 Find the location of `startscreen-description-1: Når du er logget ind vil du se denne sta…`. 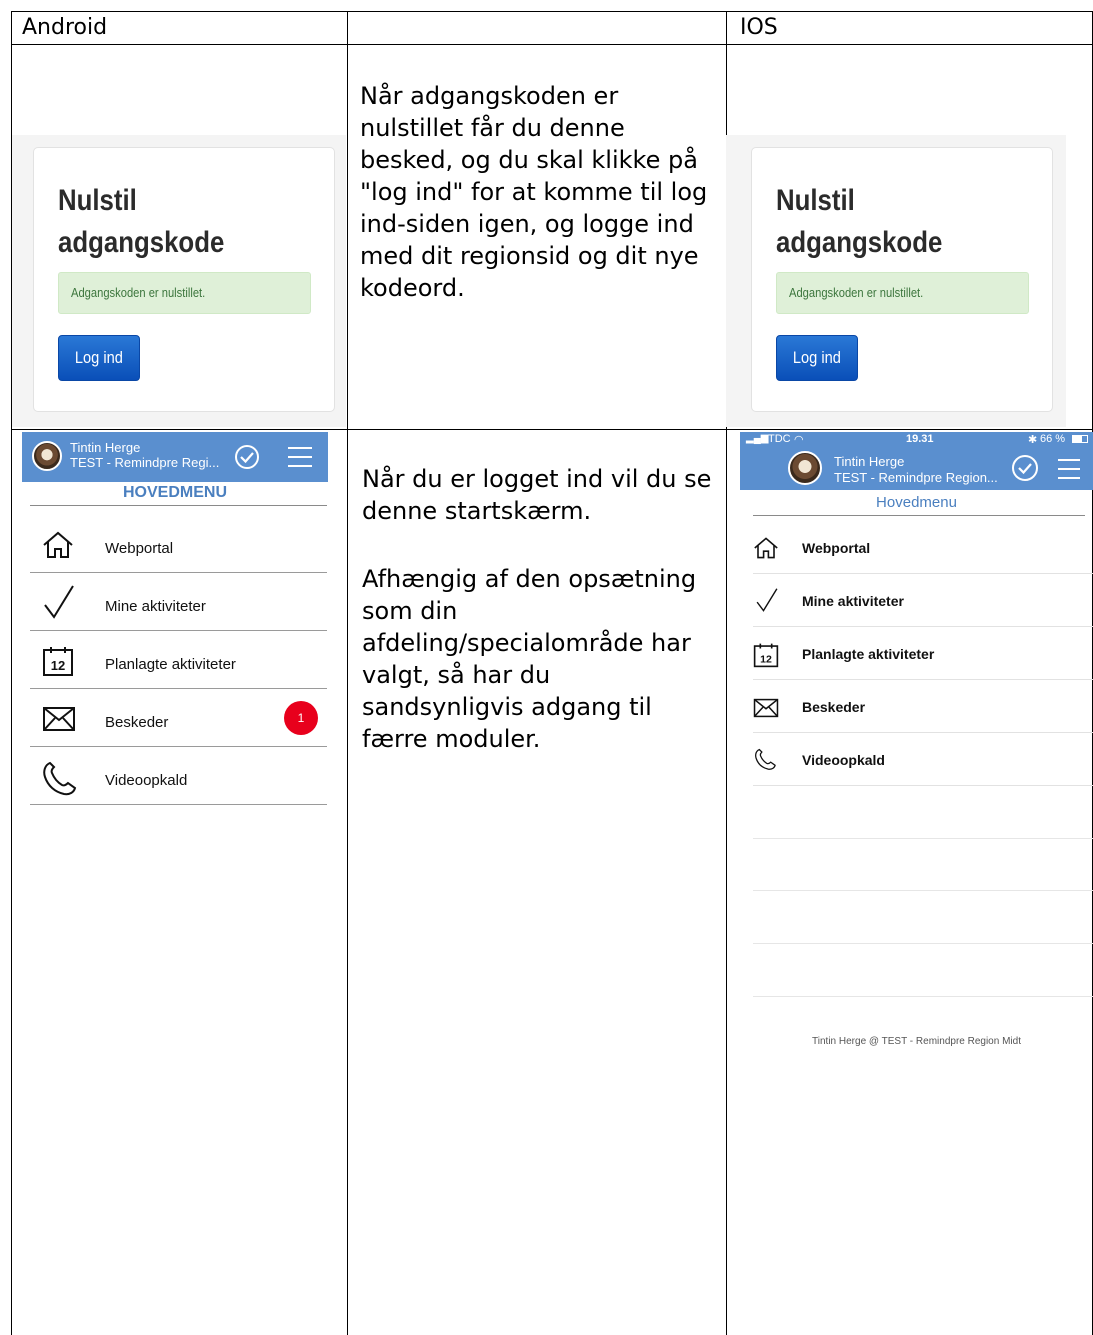

startscreen-description-1: Når du er logget ind vil du se denne sta… is located at coordinates (537, 495).